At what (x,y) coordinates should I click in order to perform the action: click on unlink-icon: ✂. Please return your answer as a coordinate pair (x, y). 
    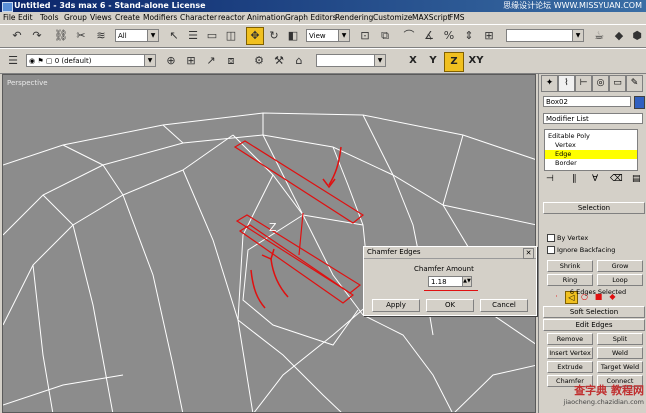
    Looking at the image, I should click on (81, 36).